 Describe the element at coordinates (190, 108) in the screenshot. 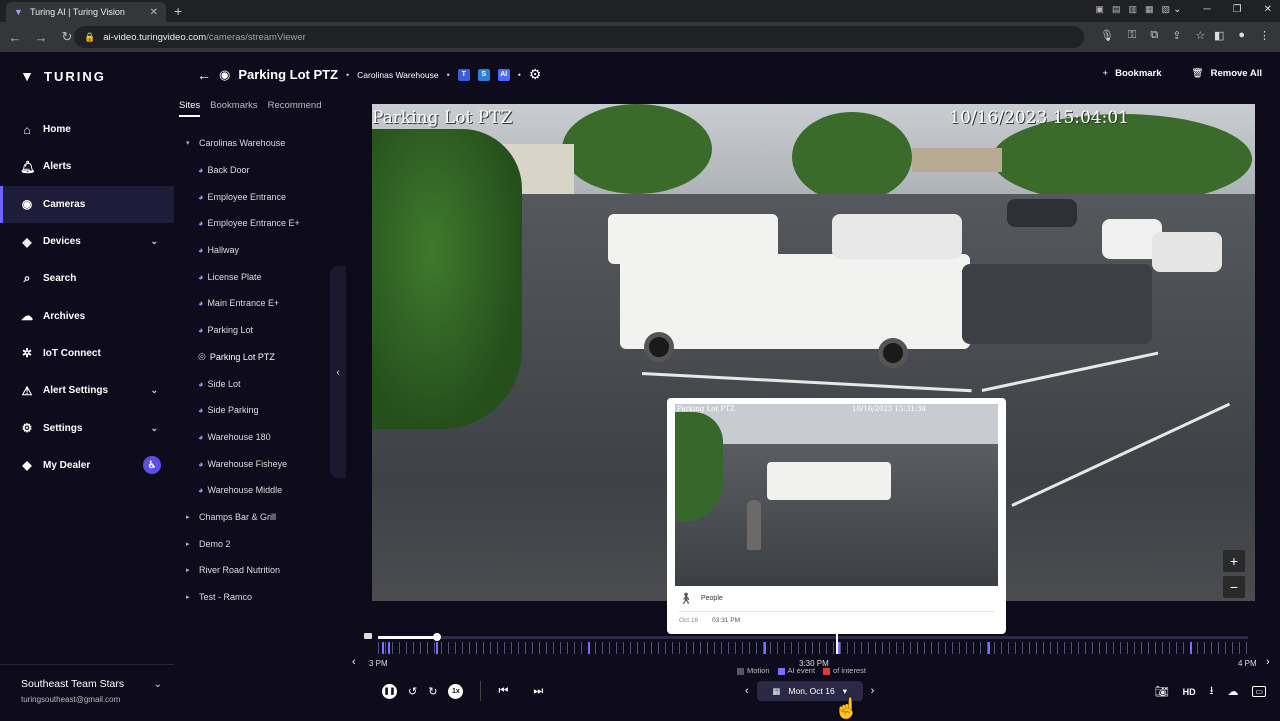

I see `tab-sites: Sites` at that location.